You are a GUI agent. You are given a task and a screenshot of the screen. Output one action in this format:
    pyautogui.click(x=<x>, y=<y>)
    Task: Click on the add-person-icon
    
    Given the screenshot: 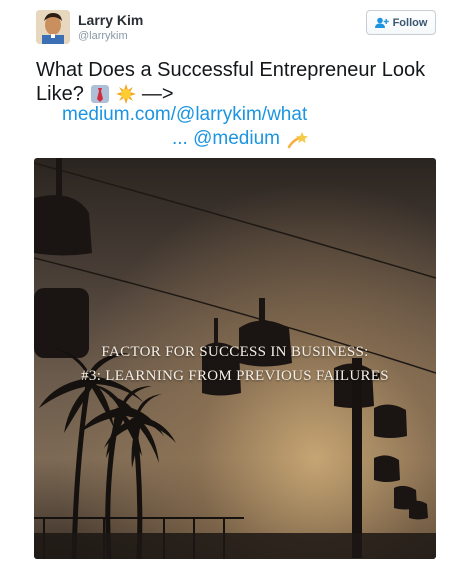 What is the action you would take?
    pyautogui.click(x=381, y=23)
    